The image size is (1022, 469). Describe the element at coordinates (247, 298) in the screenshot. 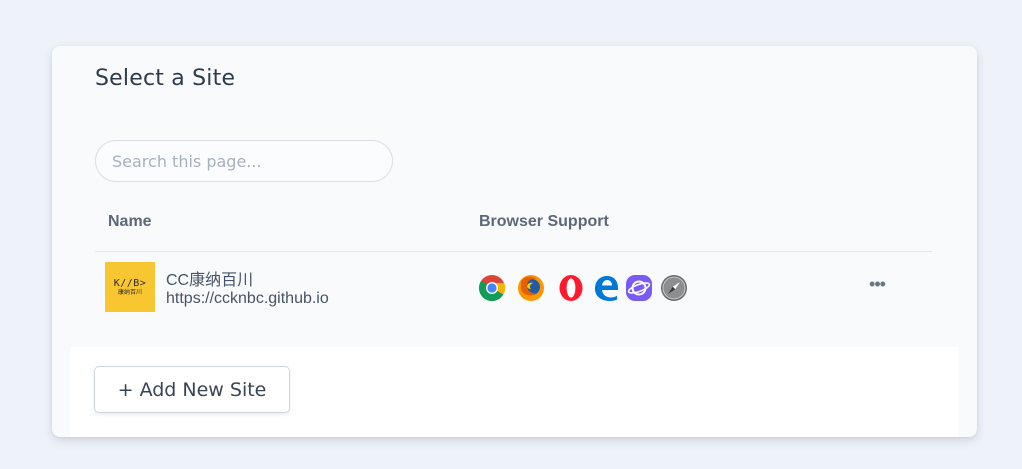

I see `site-url: https://ccknbc.github.io` at that location.